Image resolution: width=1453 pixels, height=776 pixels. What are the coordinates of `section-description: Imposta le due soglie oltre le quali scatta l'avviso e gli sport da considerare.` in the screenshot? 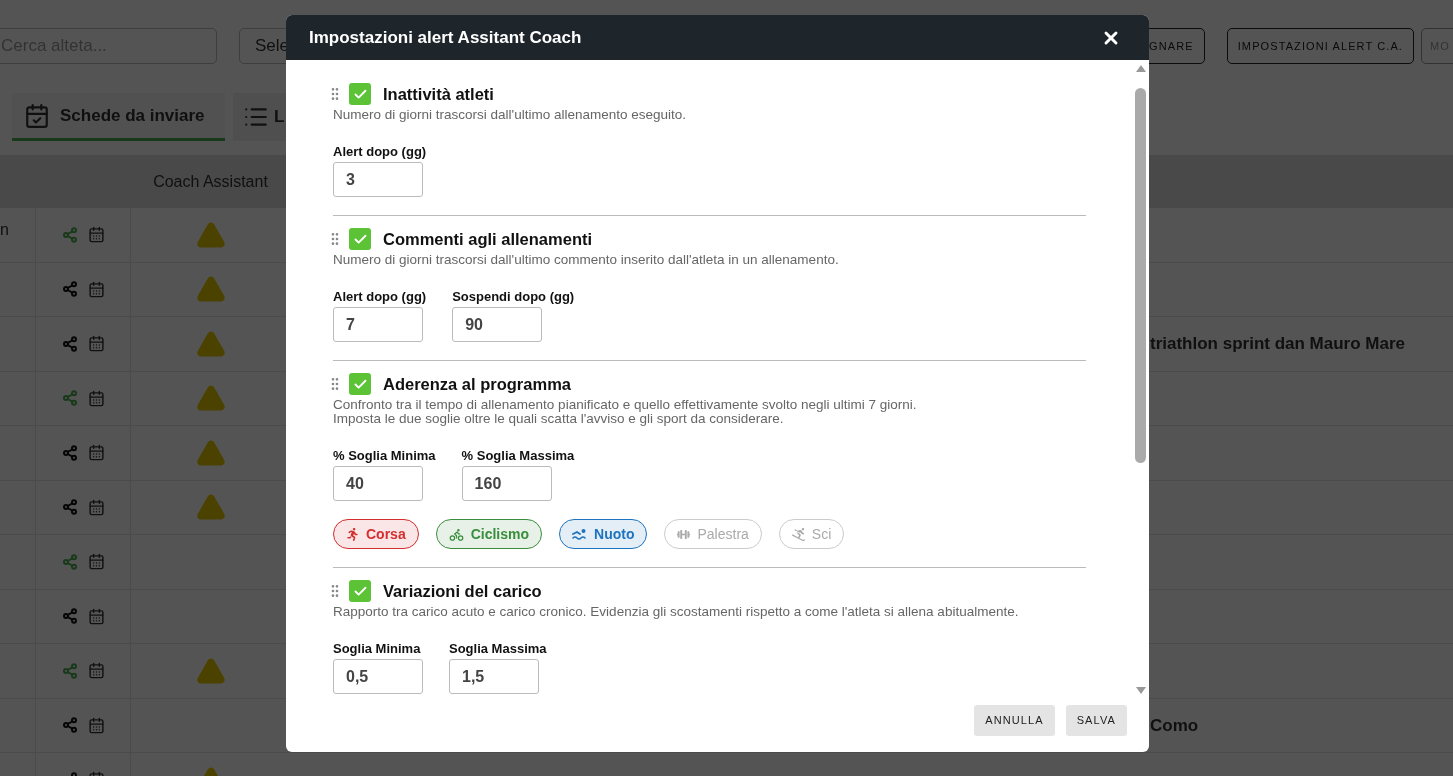 It's located at (559, 419).